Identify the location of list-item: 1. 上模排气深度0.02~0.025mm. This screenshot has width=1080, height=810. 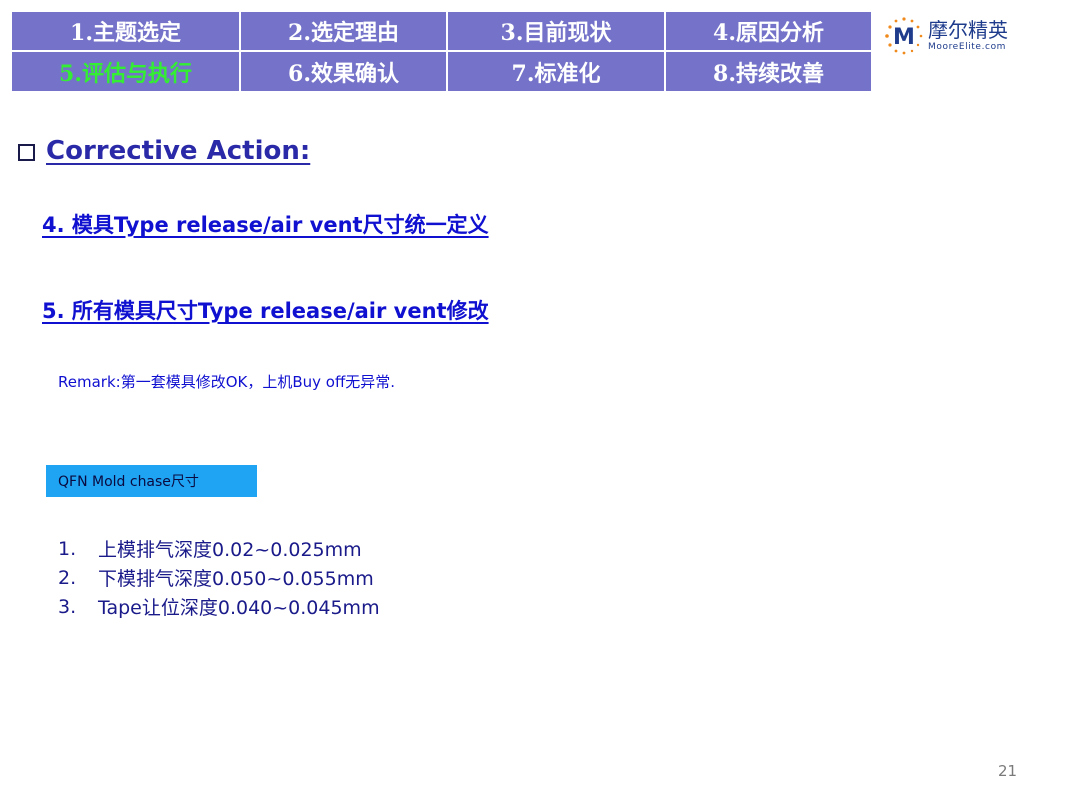
(219, 548).